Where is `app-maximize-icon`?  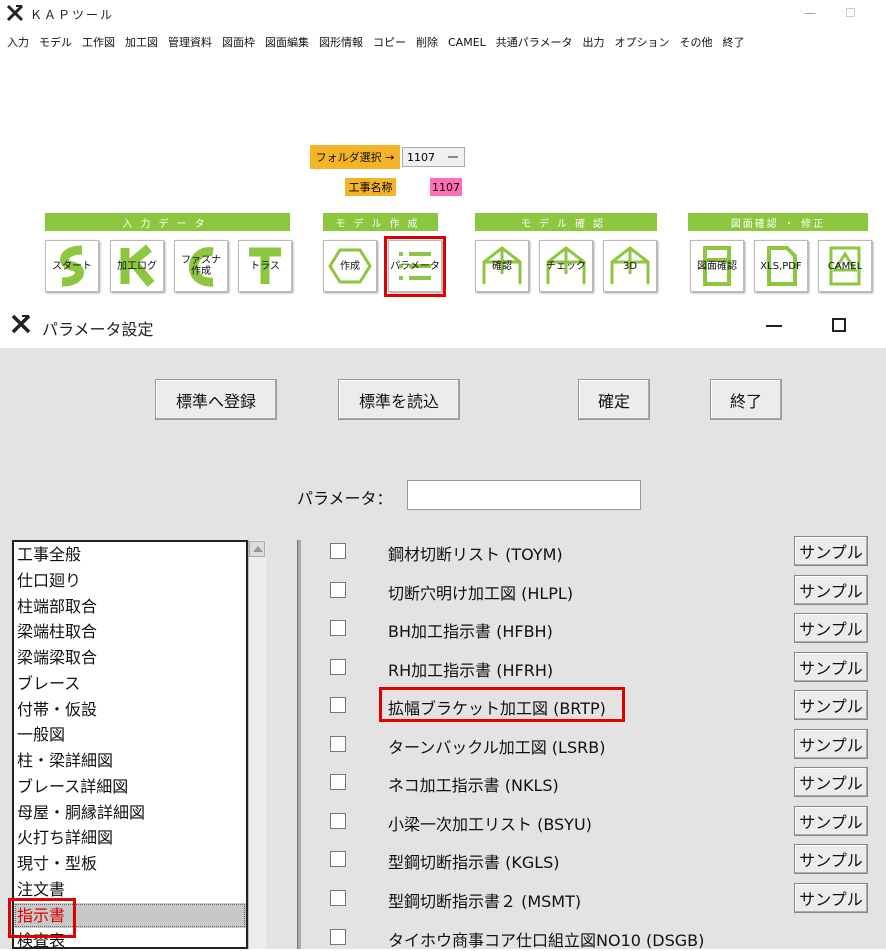
app-maximize-icon is located at coordinates (850, 12).